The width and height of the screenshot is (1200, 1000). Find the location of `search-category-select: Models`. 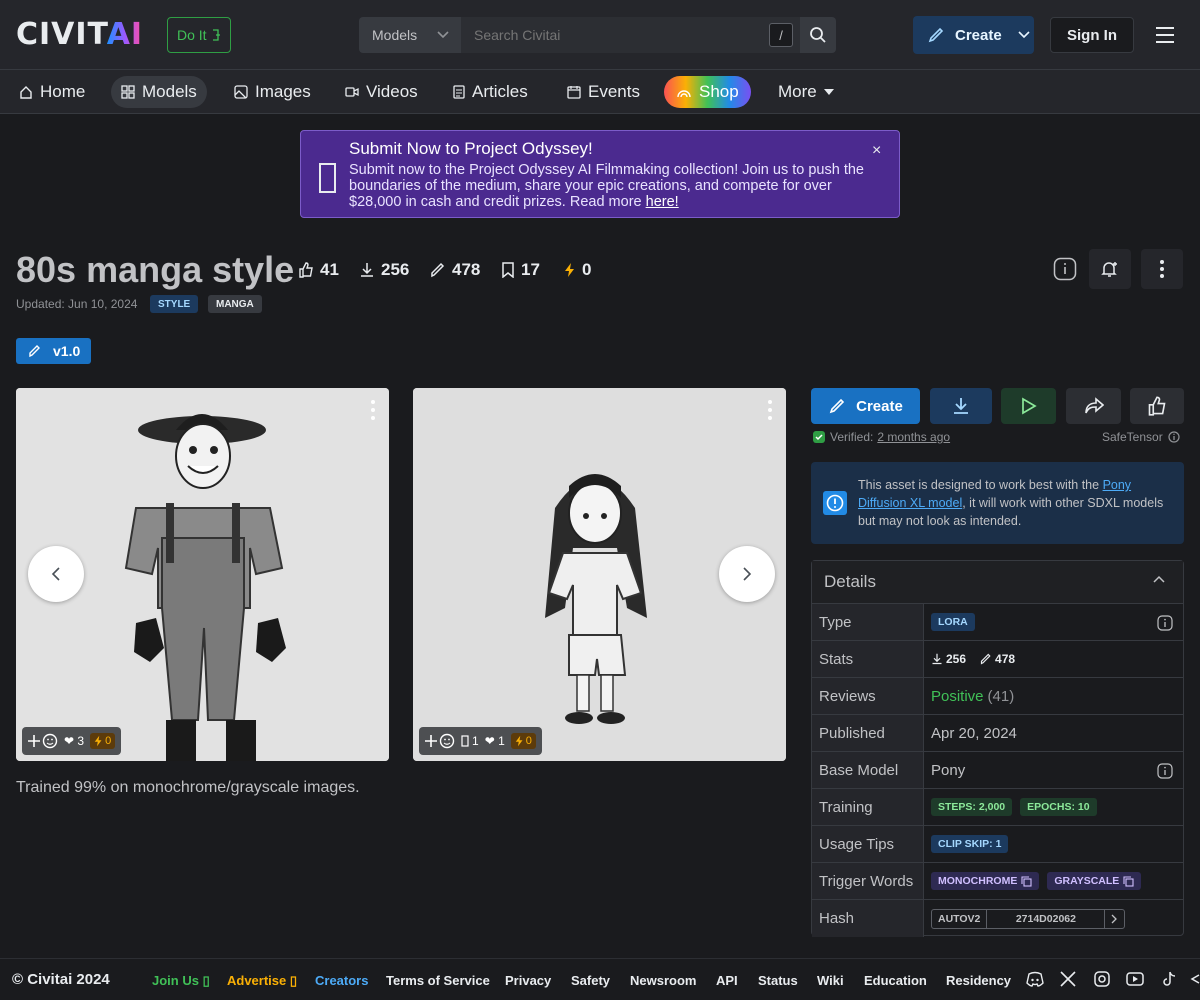

search-category-select: Models is located at coordinates (410, 35).